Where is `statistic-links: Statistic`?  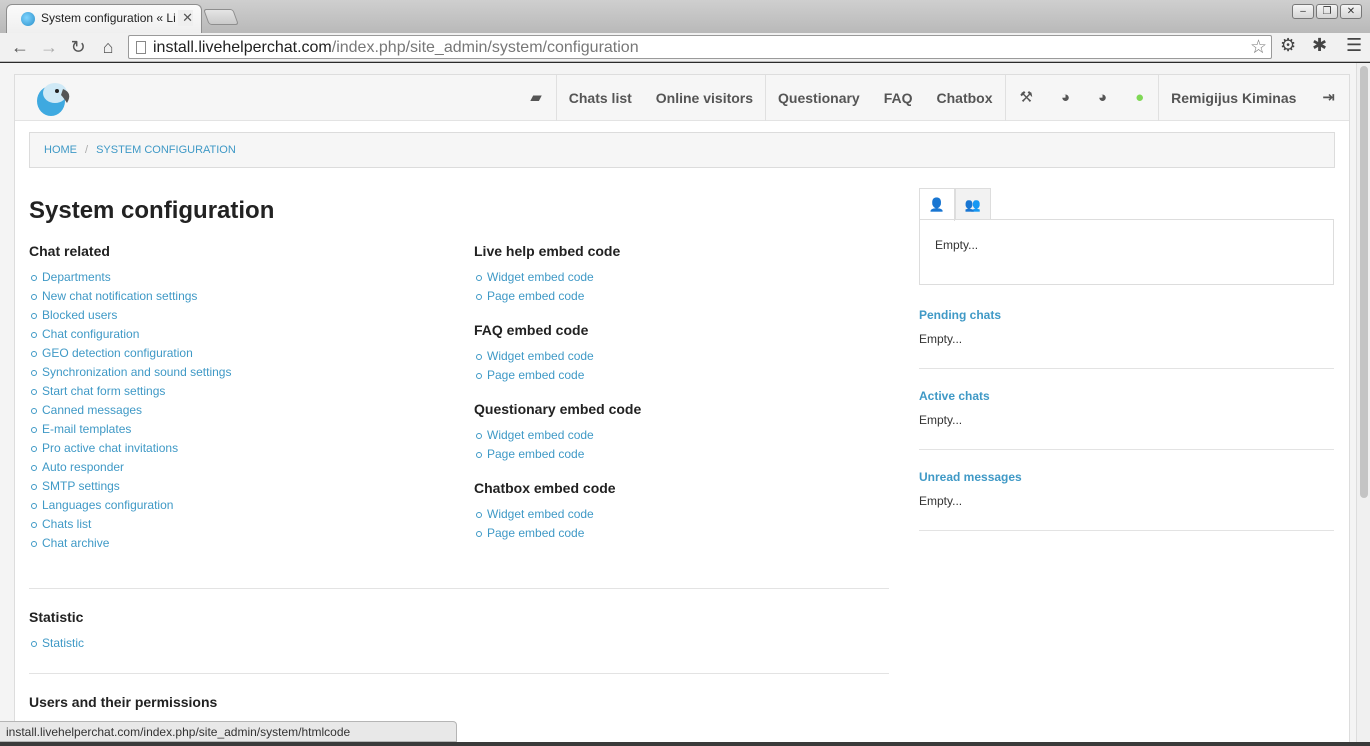
statistic-links: Statistic is located at coordinates (57, 645).